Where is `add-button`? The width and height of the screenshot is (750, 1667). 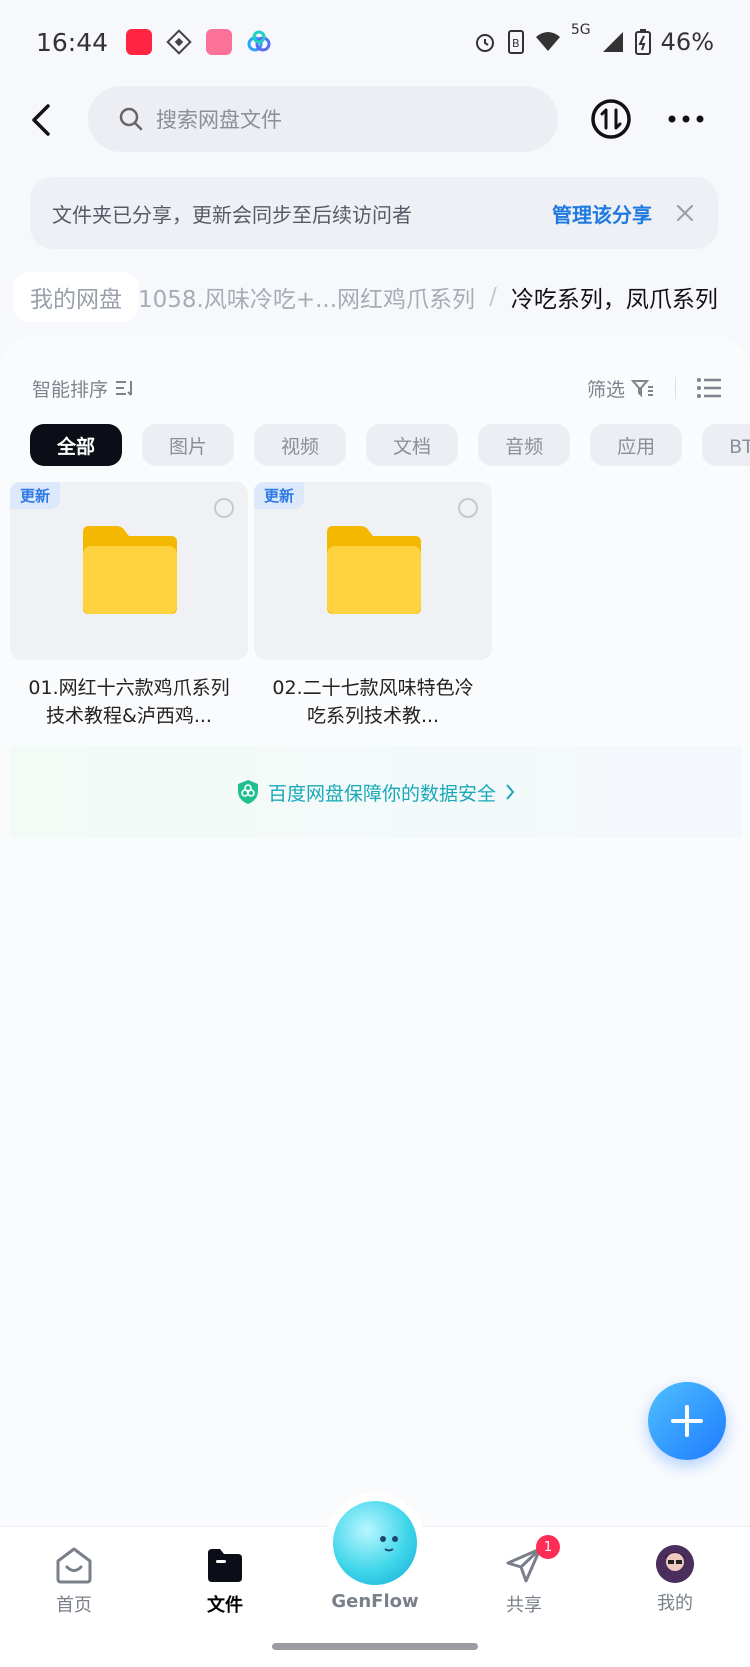
add-button is located at coordinates (687, 1421).